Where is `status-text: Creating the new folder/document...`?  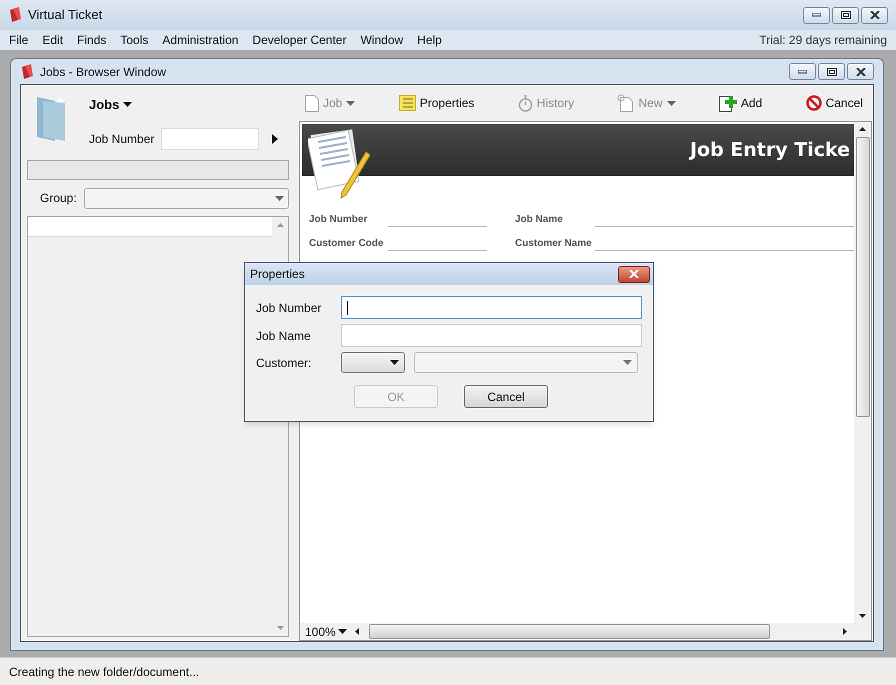 status-text: Creating the new folder/document... is located at coordinates (104, 672).